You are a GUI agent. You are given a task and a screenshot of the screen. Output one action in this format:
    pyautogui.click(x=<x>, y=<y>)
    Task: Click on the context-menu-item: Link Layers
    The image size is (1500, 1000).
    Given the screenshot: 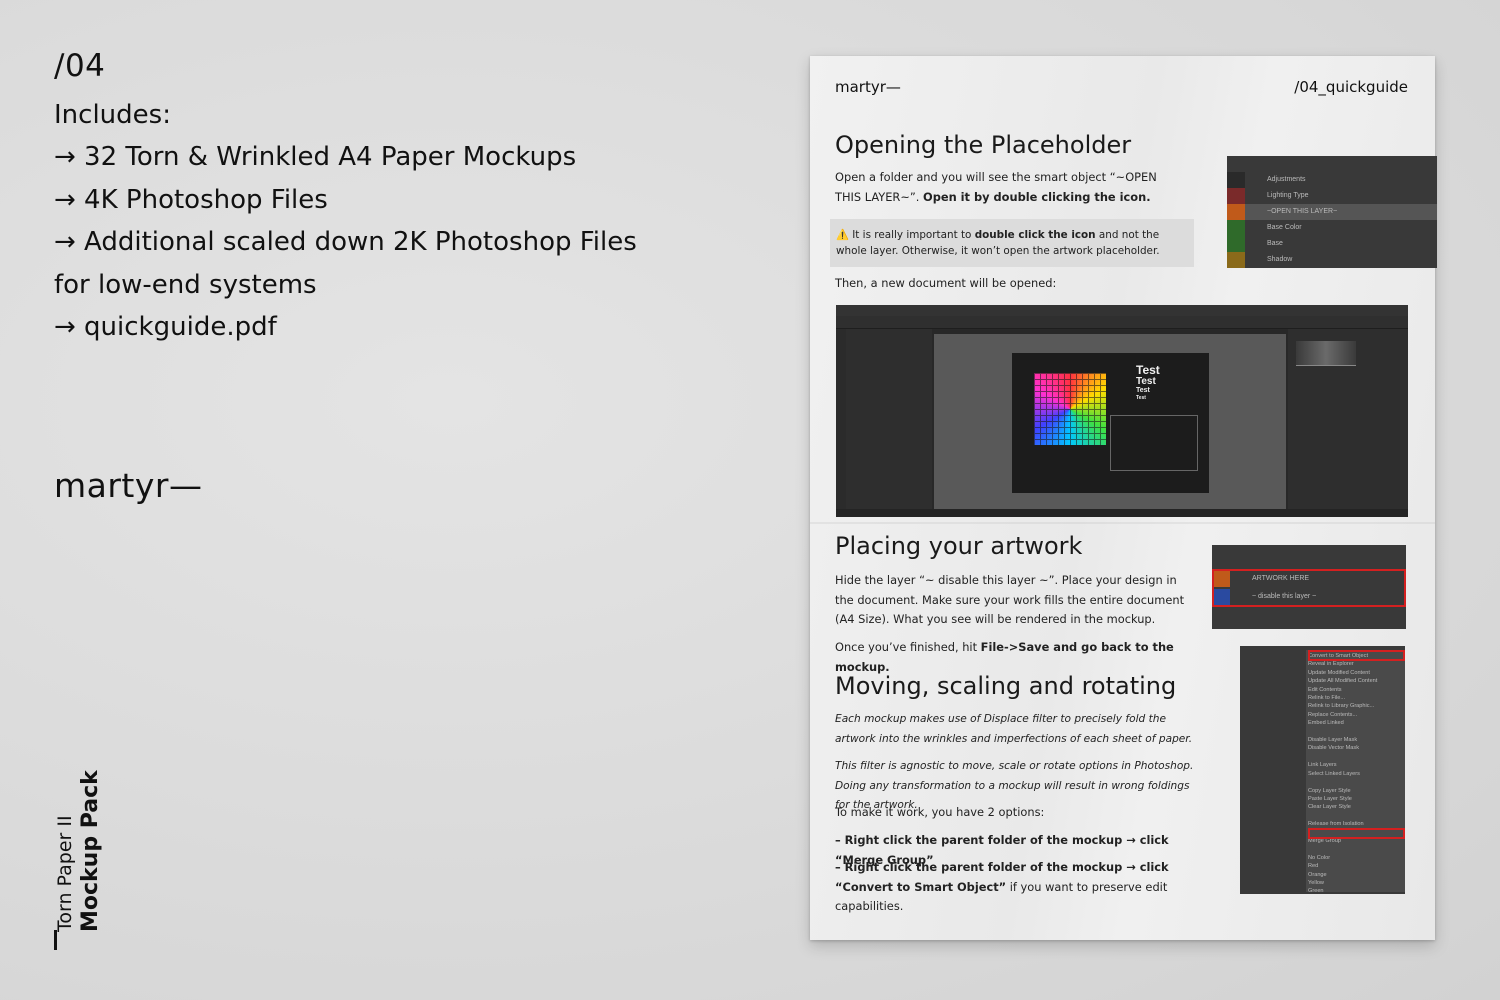 What is the action you would take?
    pyautogui.click(x=1322, y=765)
    